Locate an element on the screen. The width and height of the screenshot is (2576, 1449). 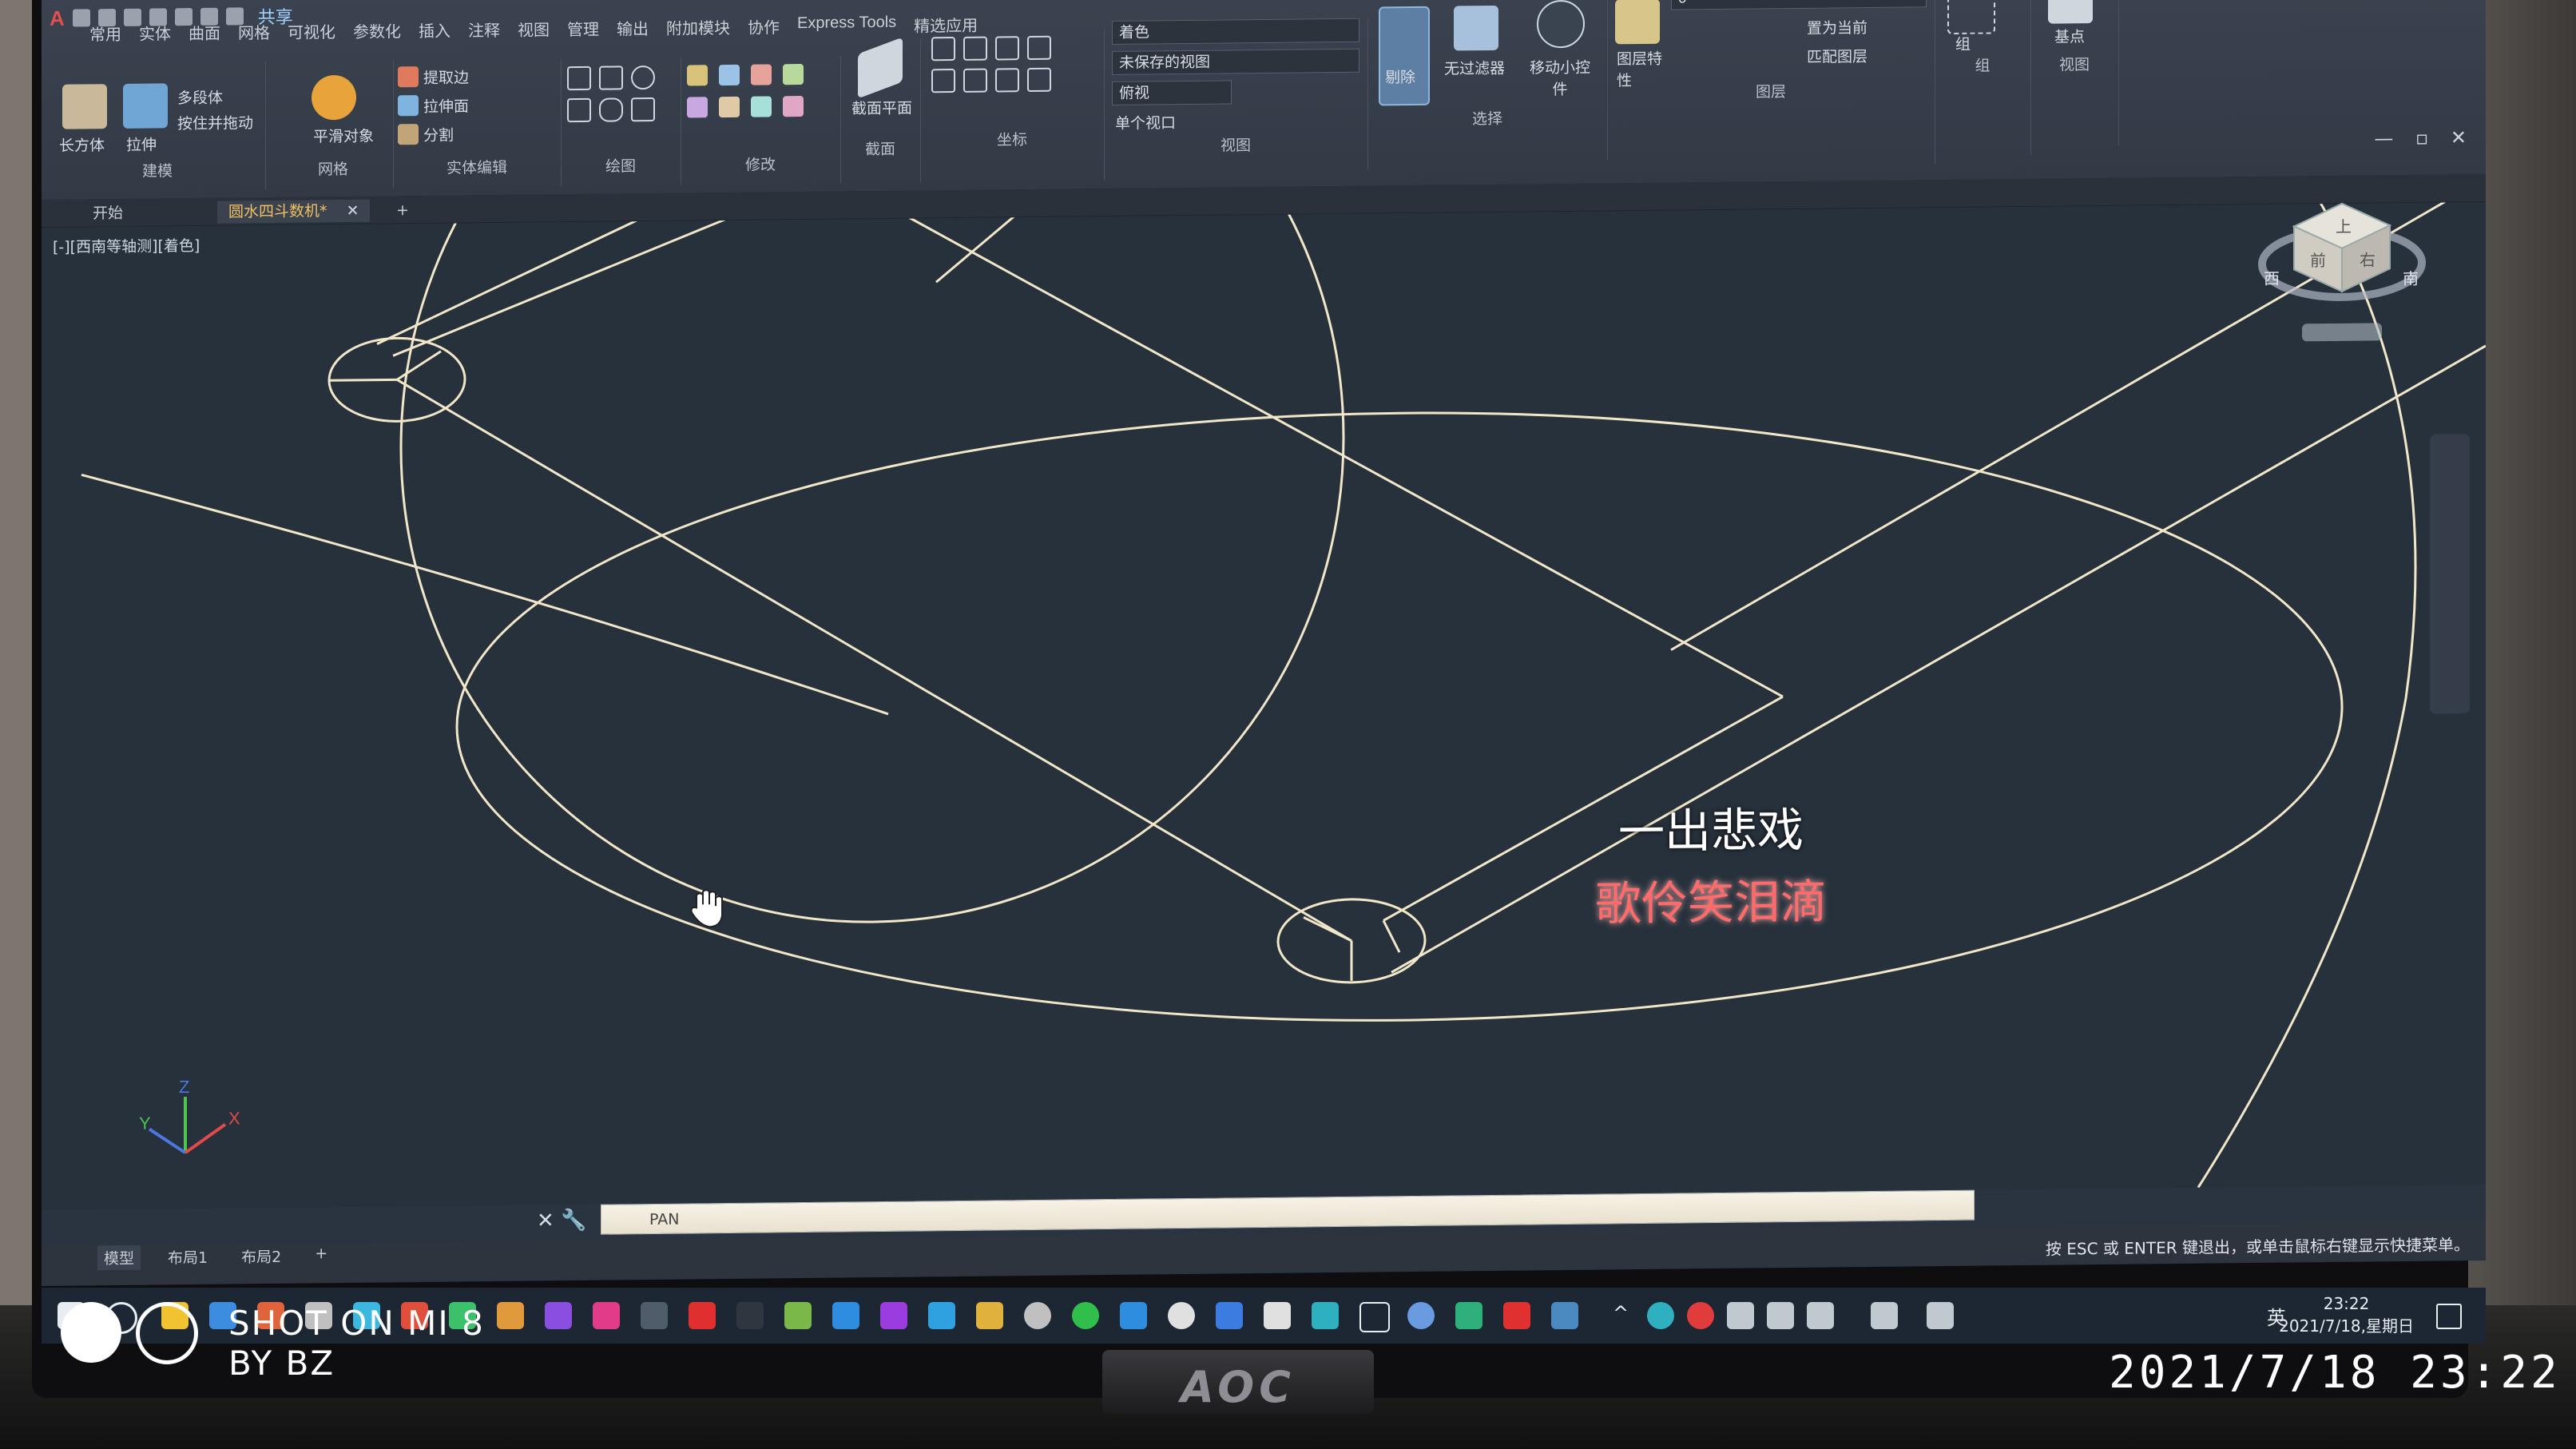
tab-insert: 插入 is located at coordinates (435, 30).